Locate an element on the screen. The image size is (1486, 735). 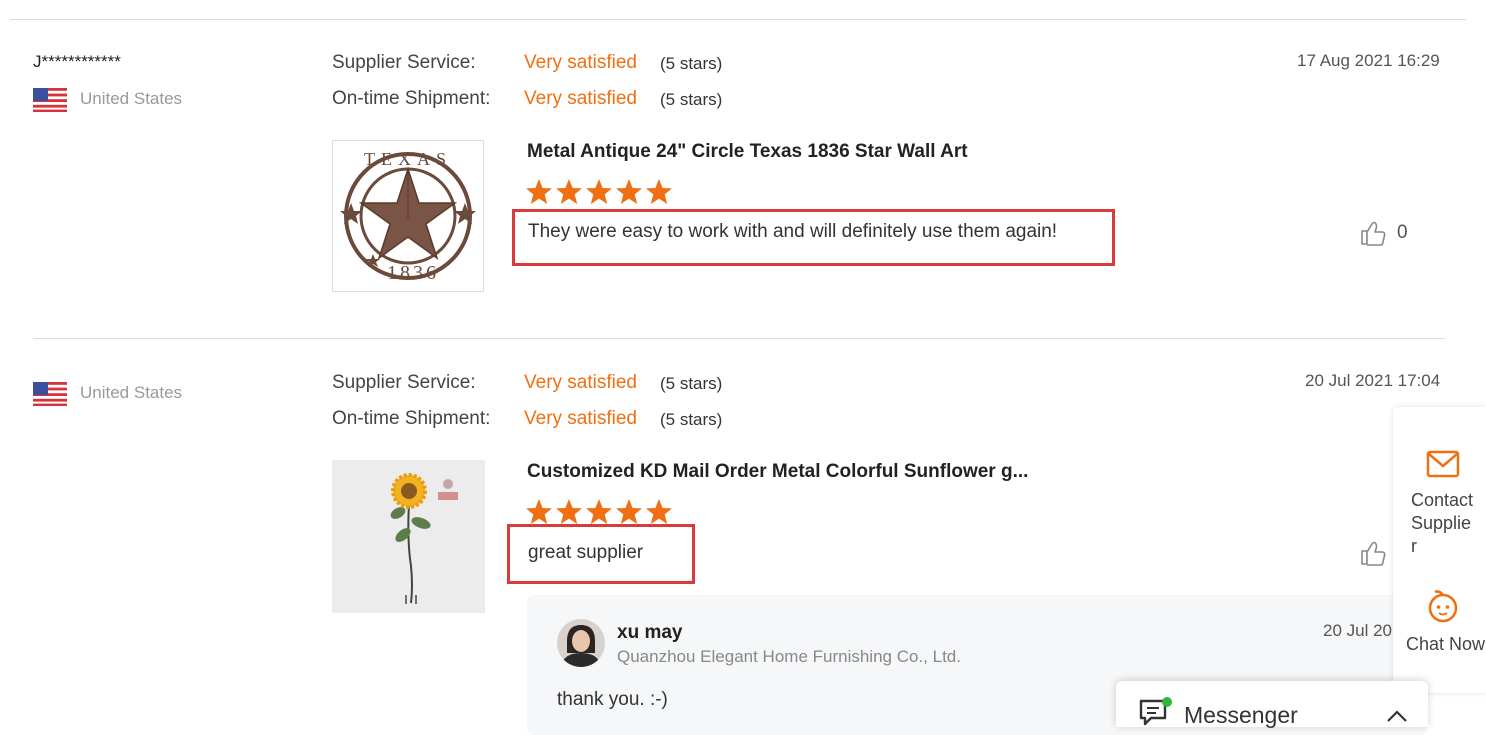
product-thumbnail: TEXAS 1836 is located at coordinates (408, 216).